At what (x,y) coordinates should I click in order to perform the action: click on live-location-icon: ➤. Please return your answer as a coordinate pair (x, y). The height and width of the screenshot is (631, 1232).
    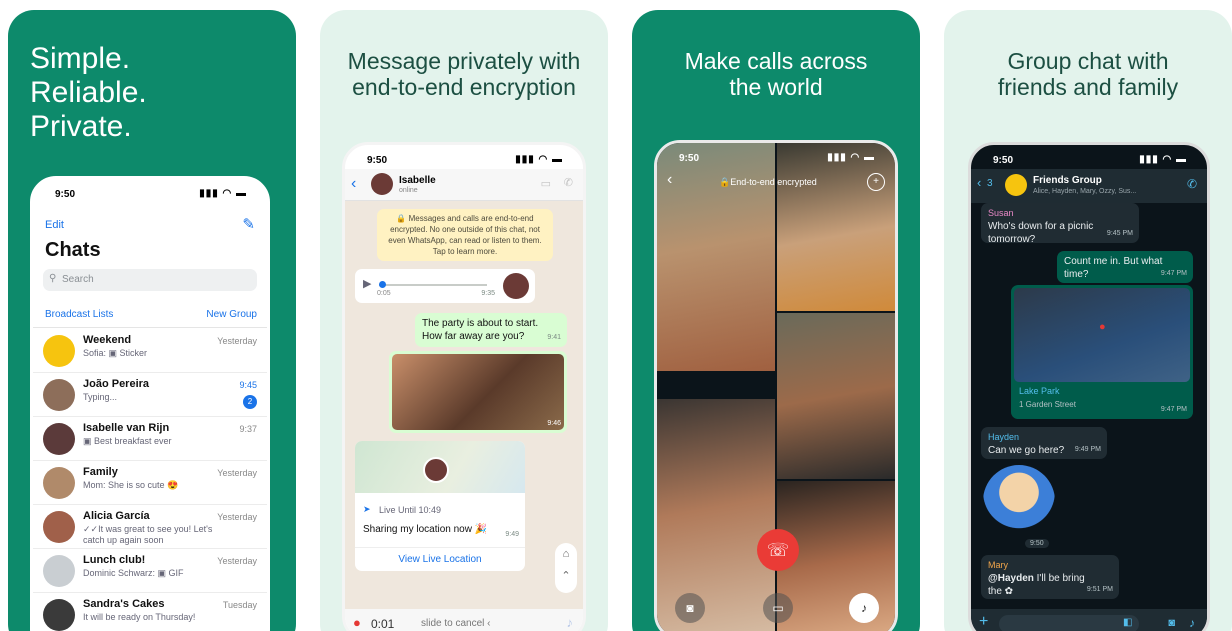
    Looking at the image, I should click on (367, 509).